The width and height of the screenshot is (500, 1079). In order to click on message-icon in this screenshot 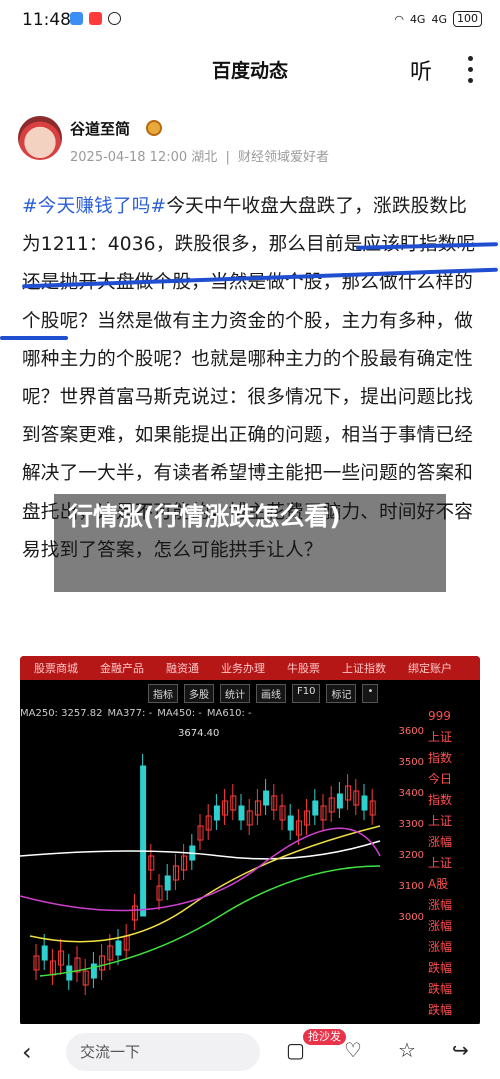, I will do `click(95, 18)`.